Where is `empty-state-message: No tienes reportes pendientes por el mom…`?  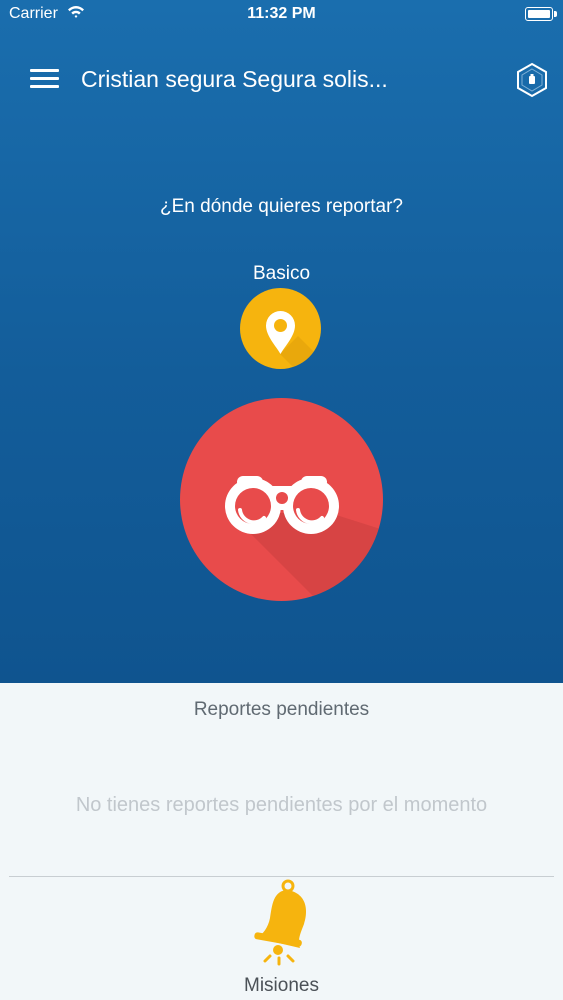
empty-state-message: No tienes reportes pendientes por el mom… is located at coordinates (281, 805).